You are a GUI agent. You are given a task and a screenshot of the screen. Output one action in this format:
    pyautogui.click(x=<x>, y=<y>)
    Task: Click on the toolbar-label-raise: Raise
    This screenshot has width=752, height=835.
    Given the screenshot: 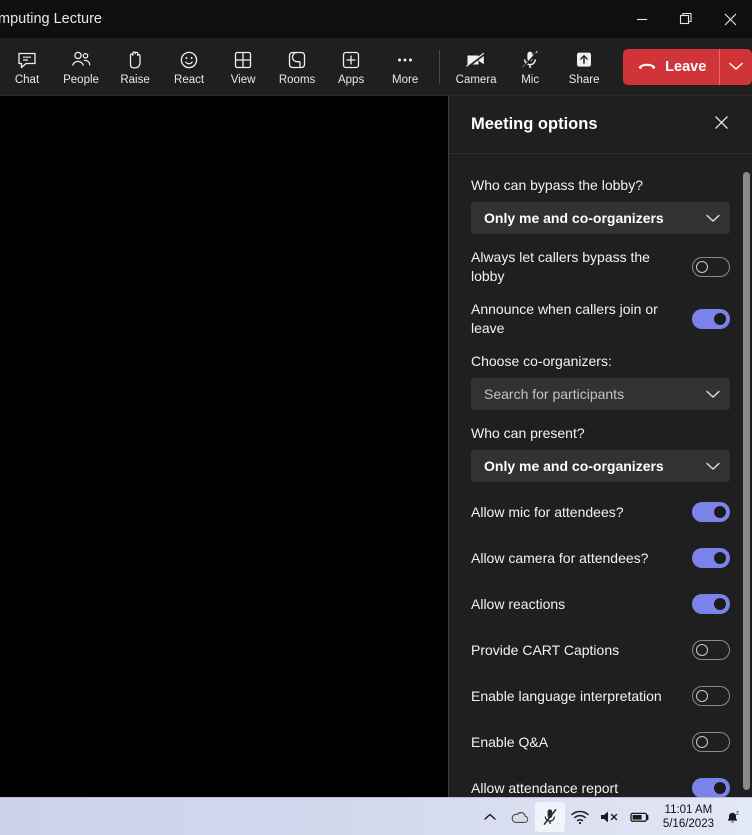 What is the action you would take?
    pyautogui.click(x=135, y=80)
    